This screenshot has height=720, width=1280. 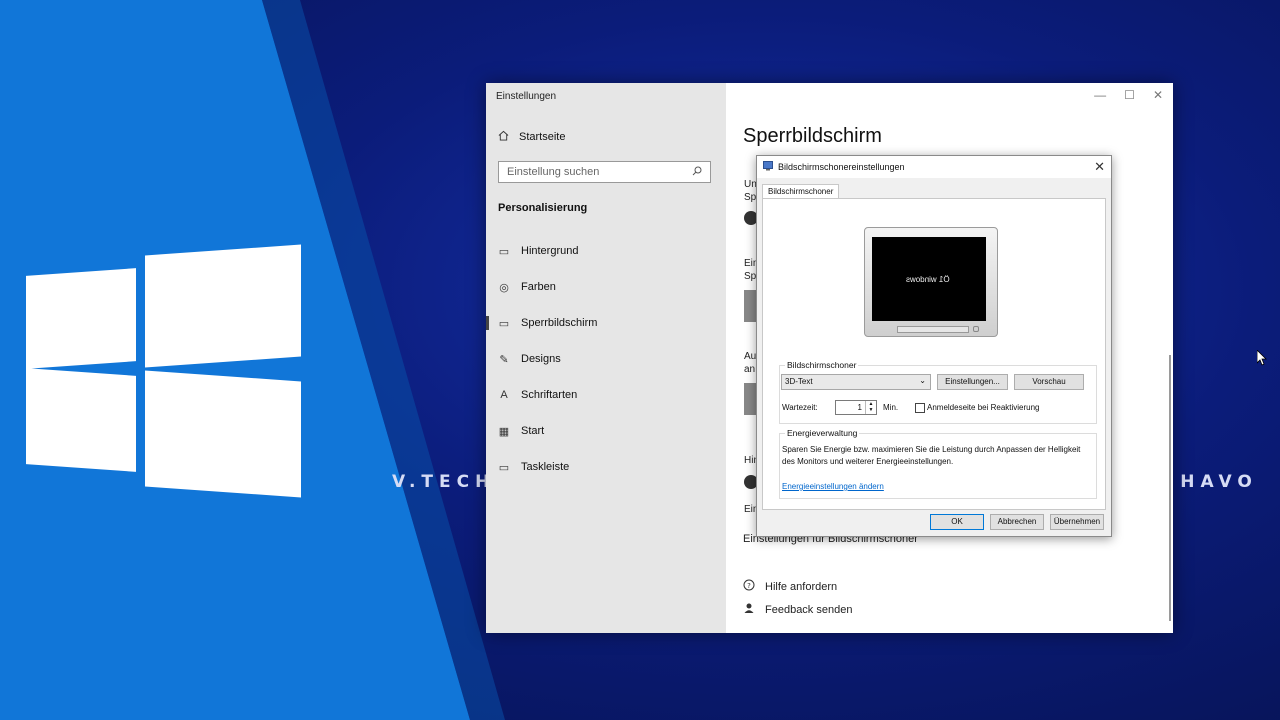 What do you see at coordinates (1077, 522) in the screenshot?
I see `apply-button: Übernehmen` at bounding box center [1077, 522].